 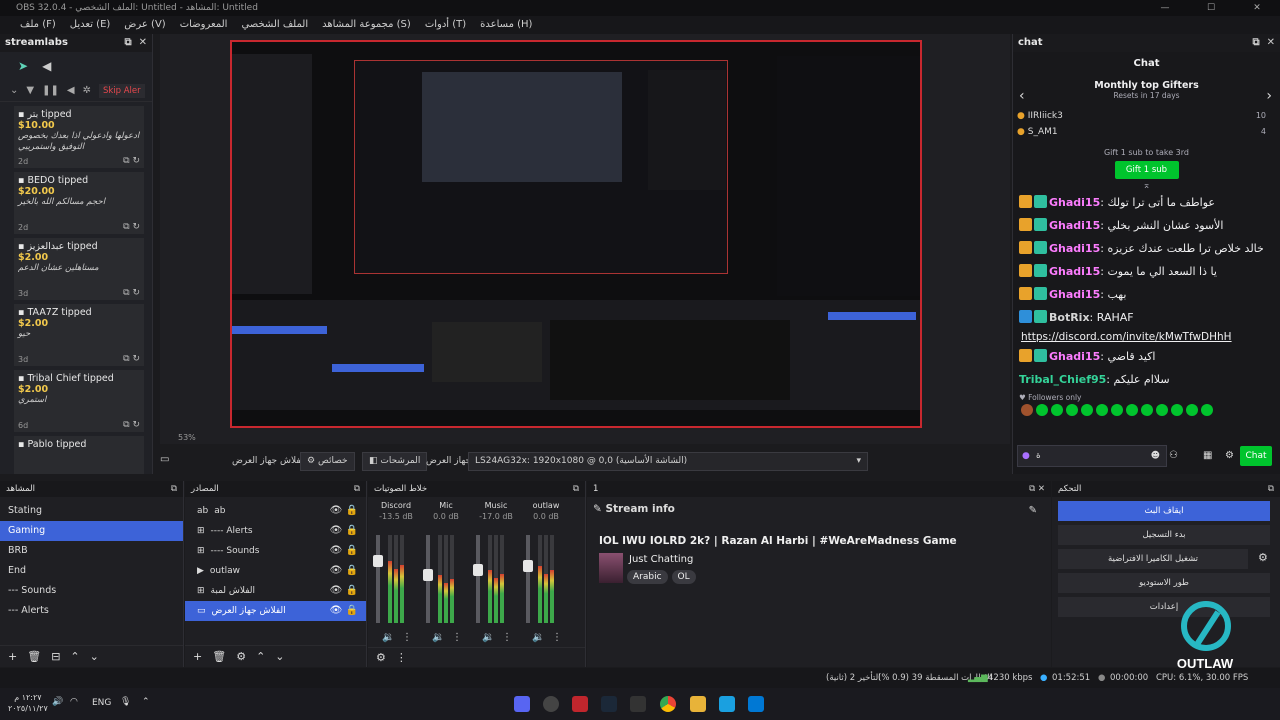 I want to click on control-button: طور الاستوديو, so click(x=1164, y=583).